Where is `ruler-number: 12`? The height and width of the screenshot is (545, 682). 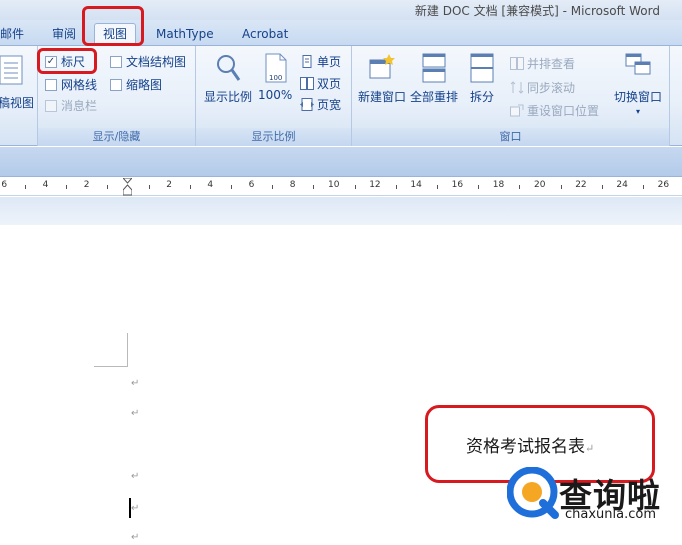
ruler-number: 12 is located at coordinates (375, 185).